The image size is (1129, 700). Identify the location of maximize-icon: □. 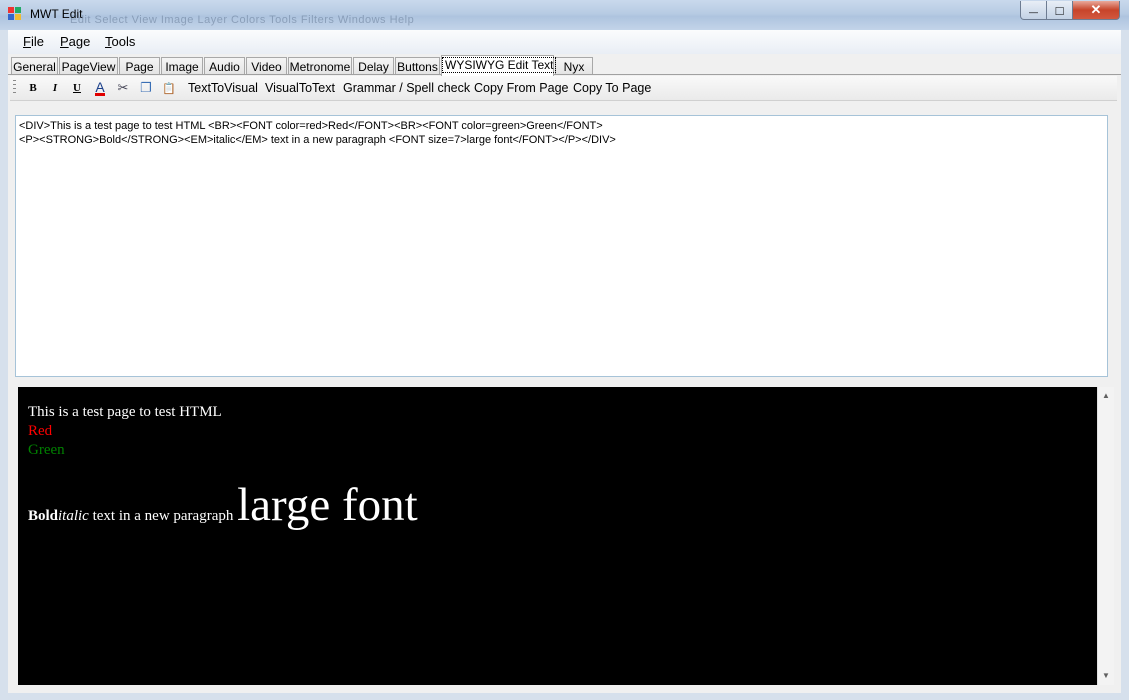
(1059, 10).